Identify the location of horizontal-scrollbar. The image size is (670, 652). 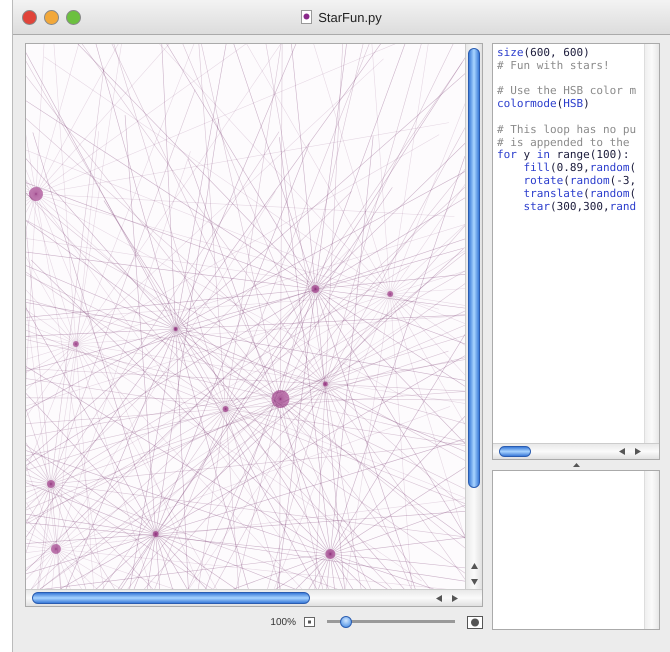
(254, 597).